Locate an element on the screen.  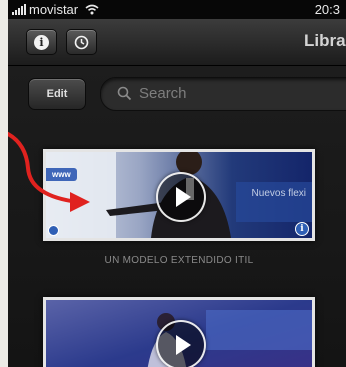
status-bar: movistar 20:3 is located at coordinates (177, 9).